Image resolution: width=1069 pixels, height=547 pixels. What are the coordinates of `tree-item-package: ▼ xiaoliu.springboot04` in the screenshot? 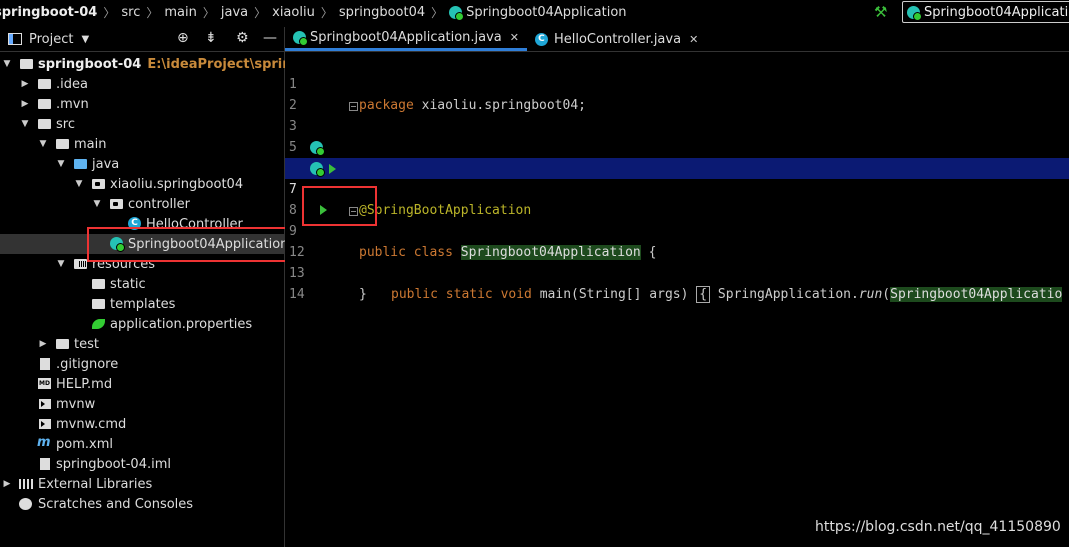 It's located at (142, 184).